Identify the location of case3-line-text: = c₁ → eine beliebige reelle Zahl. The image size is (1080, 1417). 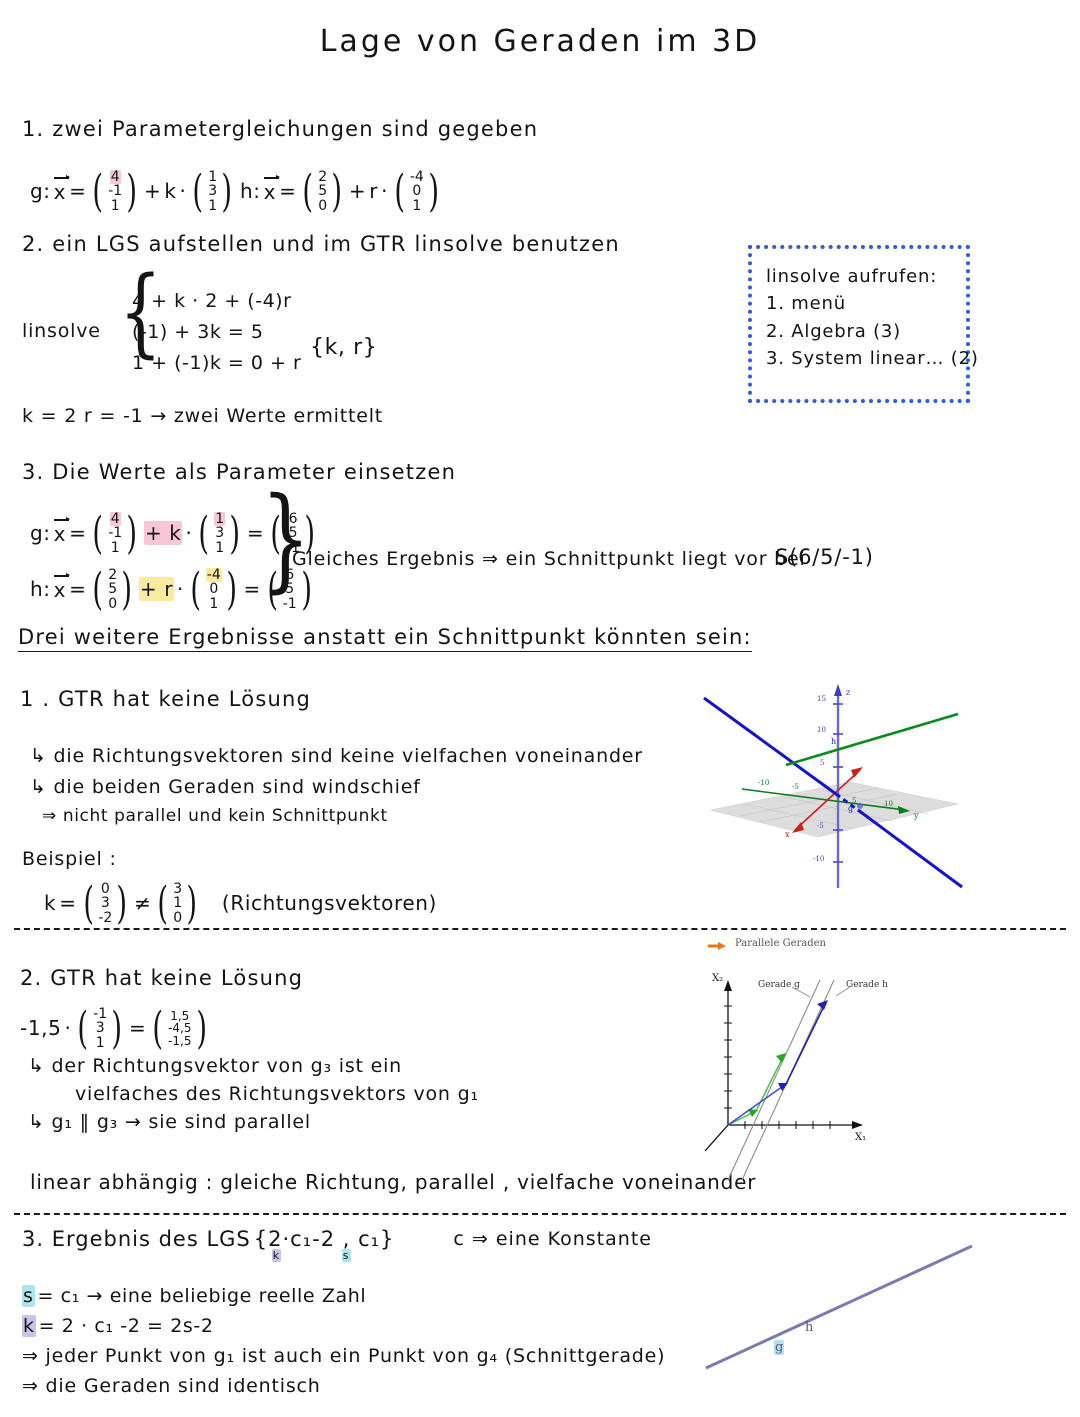
(202, 1296).